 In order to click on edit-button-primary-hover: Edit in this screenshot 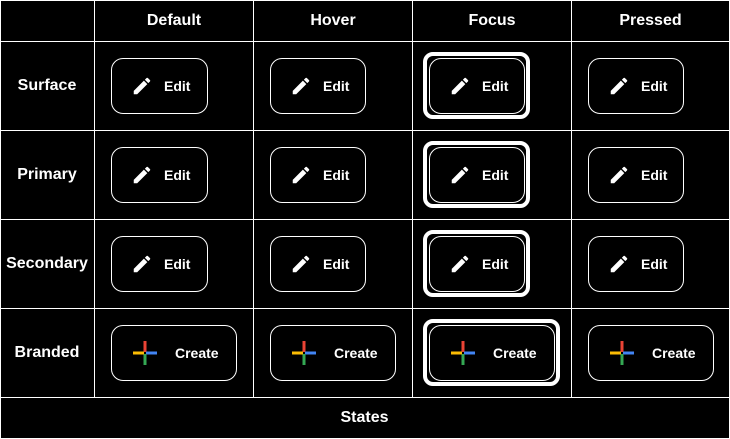, I will do `click(318, 175)`.